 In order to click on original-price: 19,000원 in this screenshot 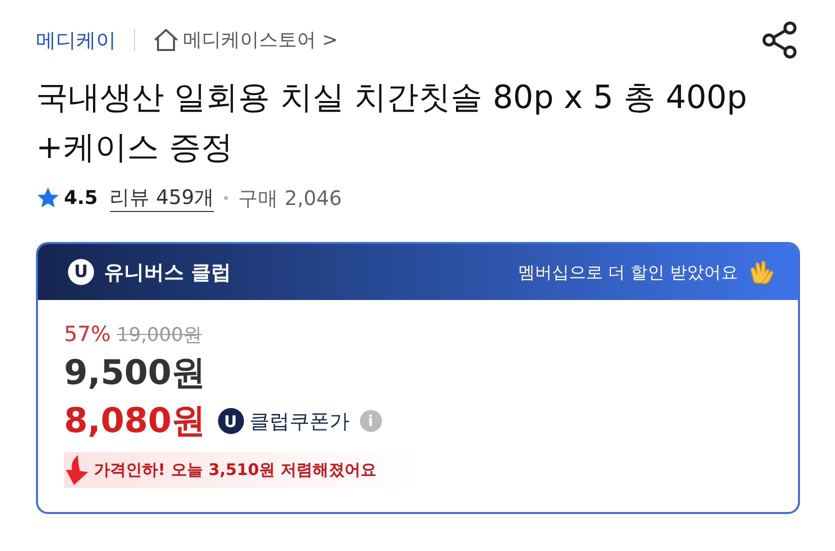, I will do `click(159, 335)`.